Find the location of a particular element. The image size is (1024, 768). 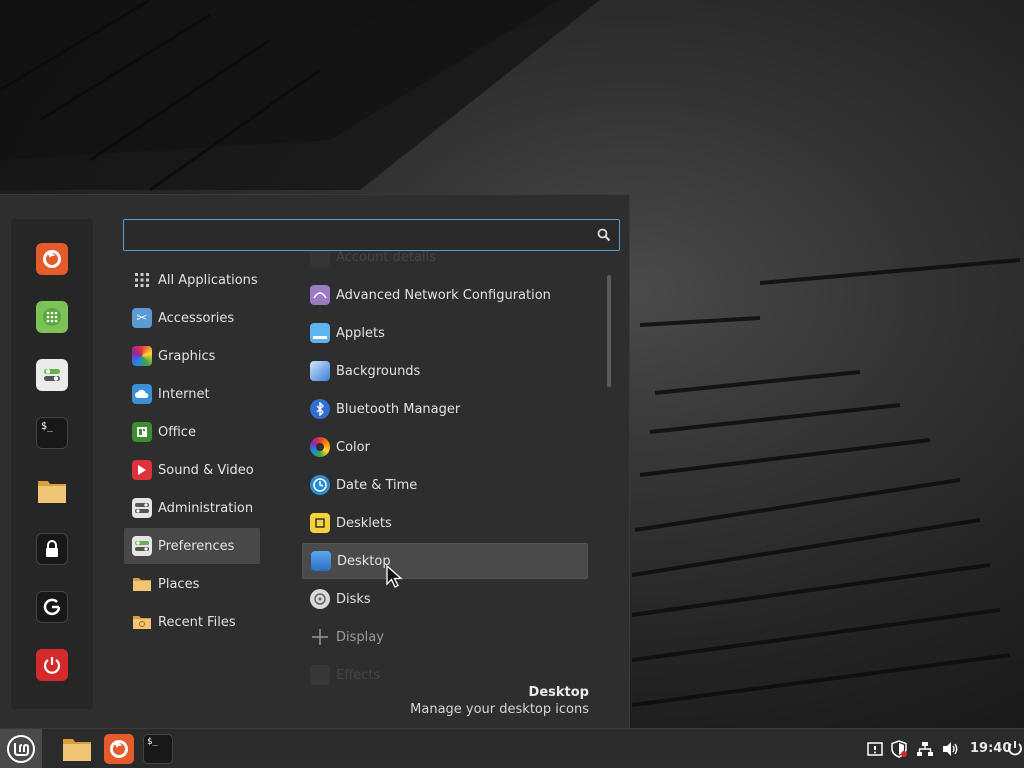

category-places: Places is located at coordinates (192, 584).